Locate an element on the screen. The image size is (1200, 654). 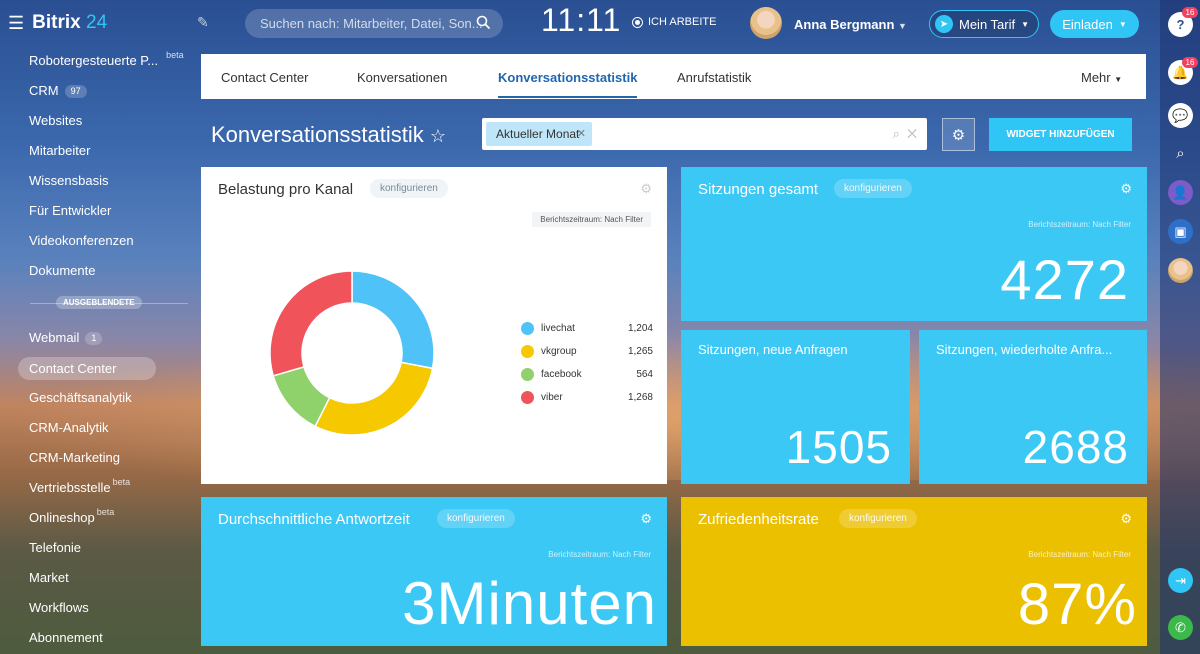
logo: ☰ Bitrix 24 is located at coordinates (57, 23).